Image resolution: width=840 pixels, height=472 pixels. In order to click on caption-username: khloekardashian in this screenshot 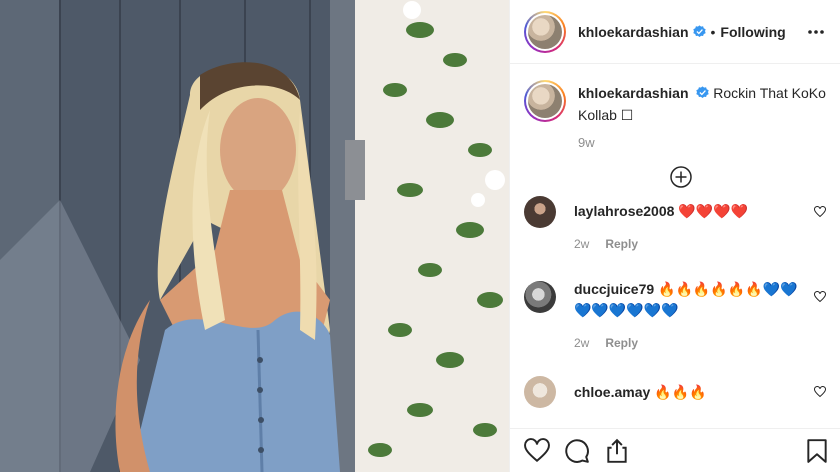, I will do `click(633, 93)`.